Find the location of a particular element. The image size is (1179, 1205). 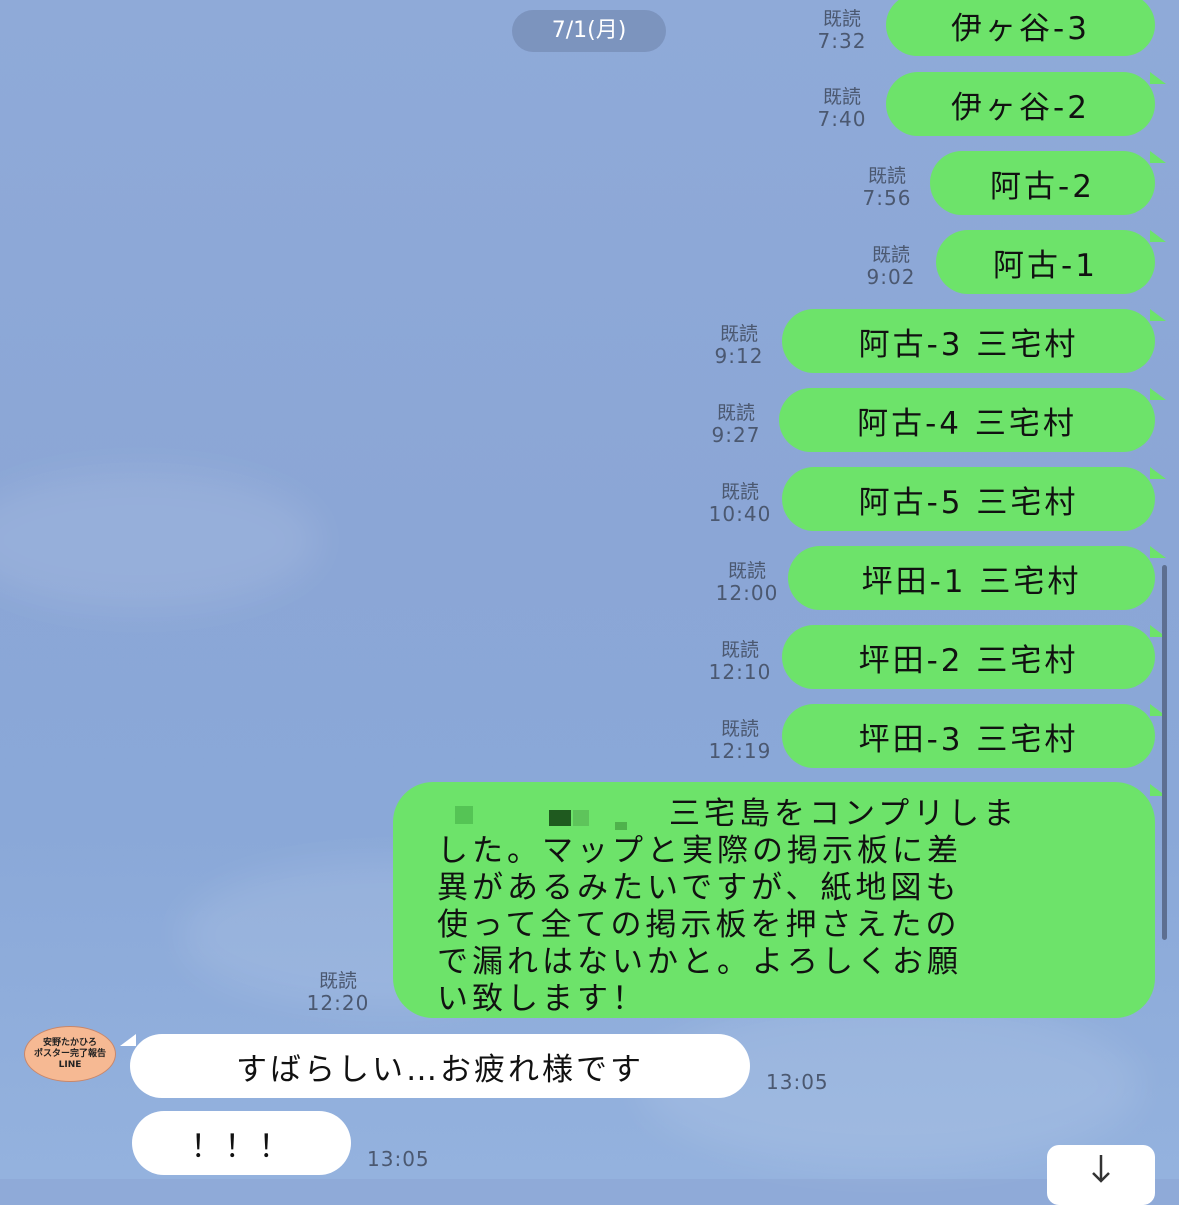

message-meta: 既読 9:27 is located at coordinates (736, 424).